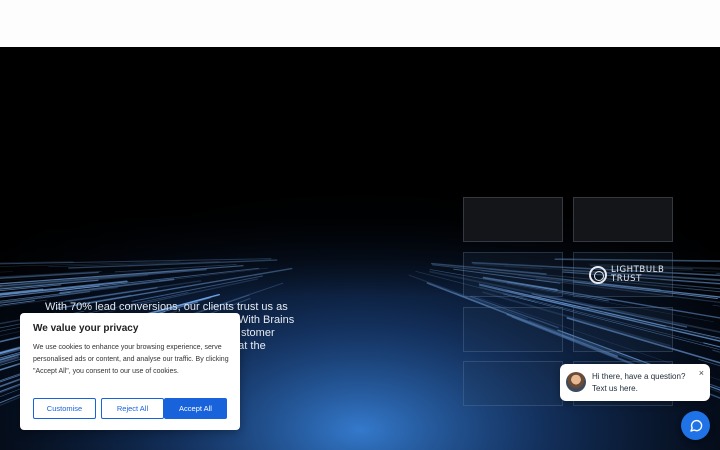 The height and width of the screenshot is (450, 720). Describe the element at coordinates (626, 278) in the screenshot. I see `lightbulb-logo-line2: TRUST` at that location.